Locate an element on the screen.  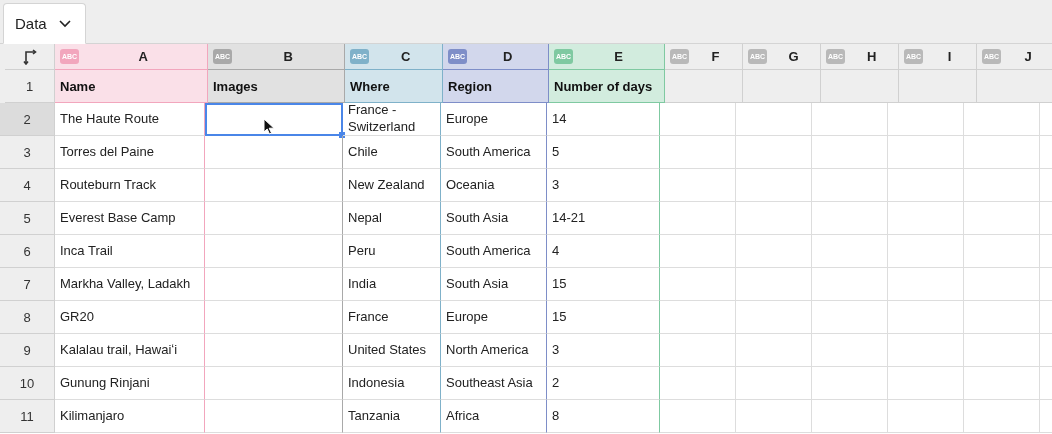
row-number: 1 is located at coordinates (30, 86).